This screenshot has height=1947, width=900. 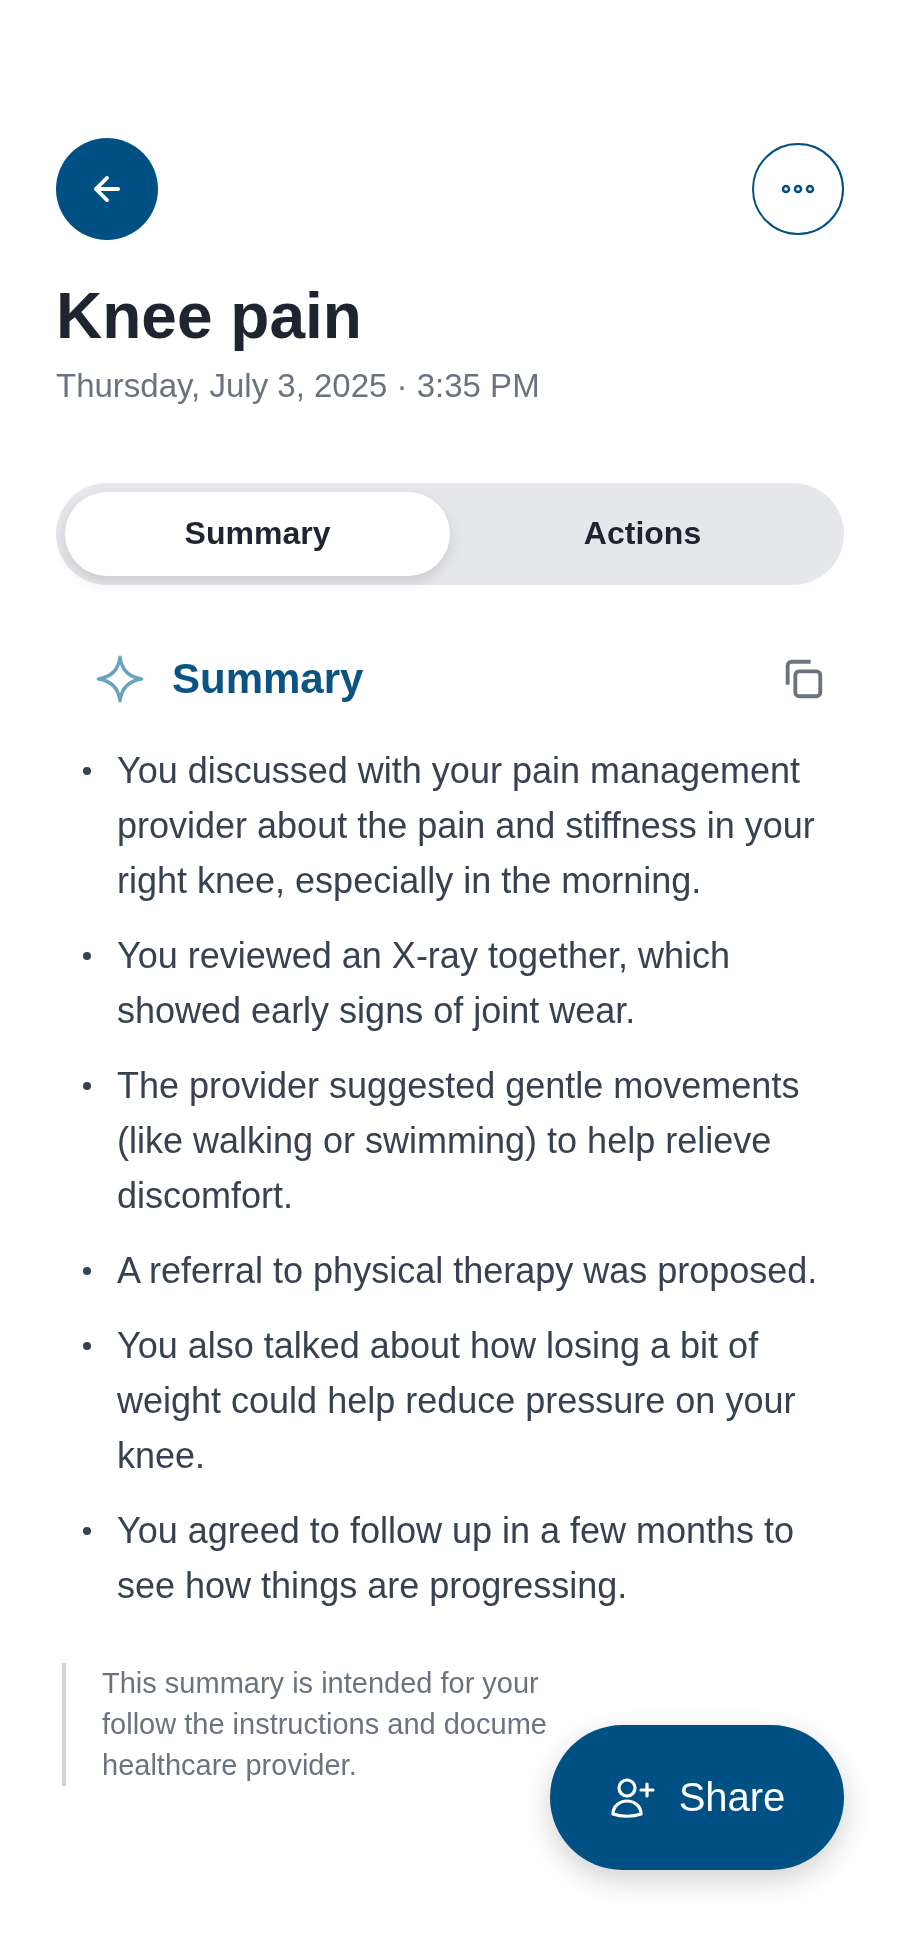 I want to click on disclaimer-text: follow the instructions and docume, so click(x=325, y=1724).